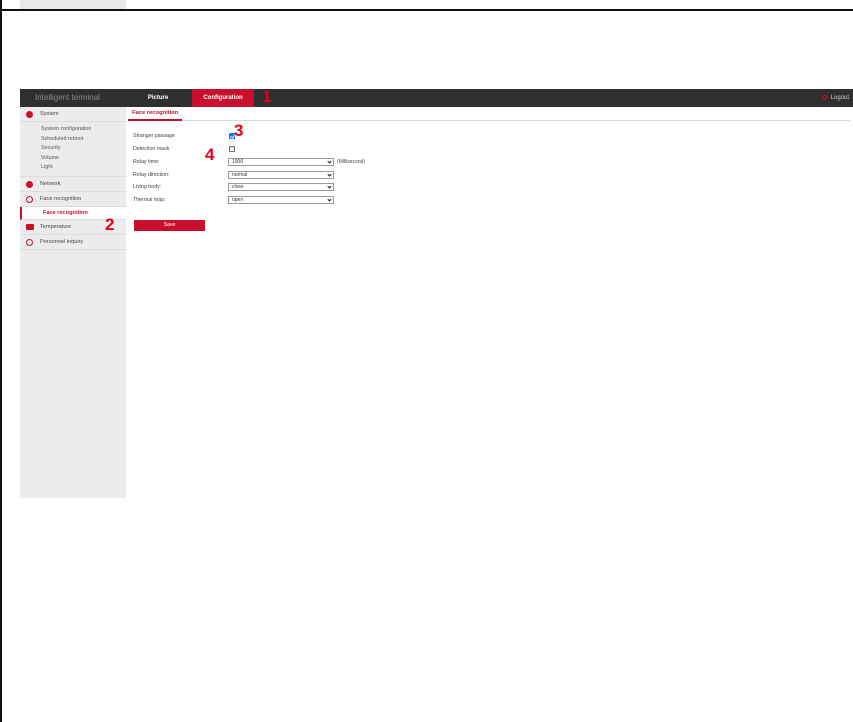 The width and height of the screenshot is (853, 722). I want to click on relay-direction-value: normal, so click(240, 175).